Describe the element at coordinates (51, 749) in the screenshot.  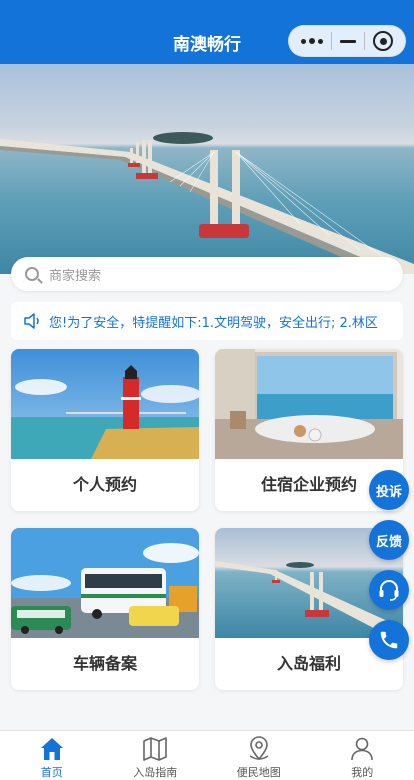
I see `home-icon` at that location.